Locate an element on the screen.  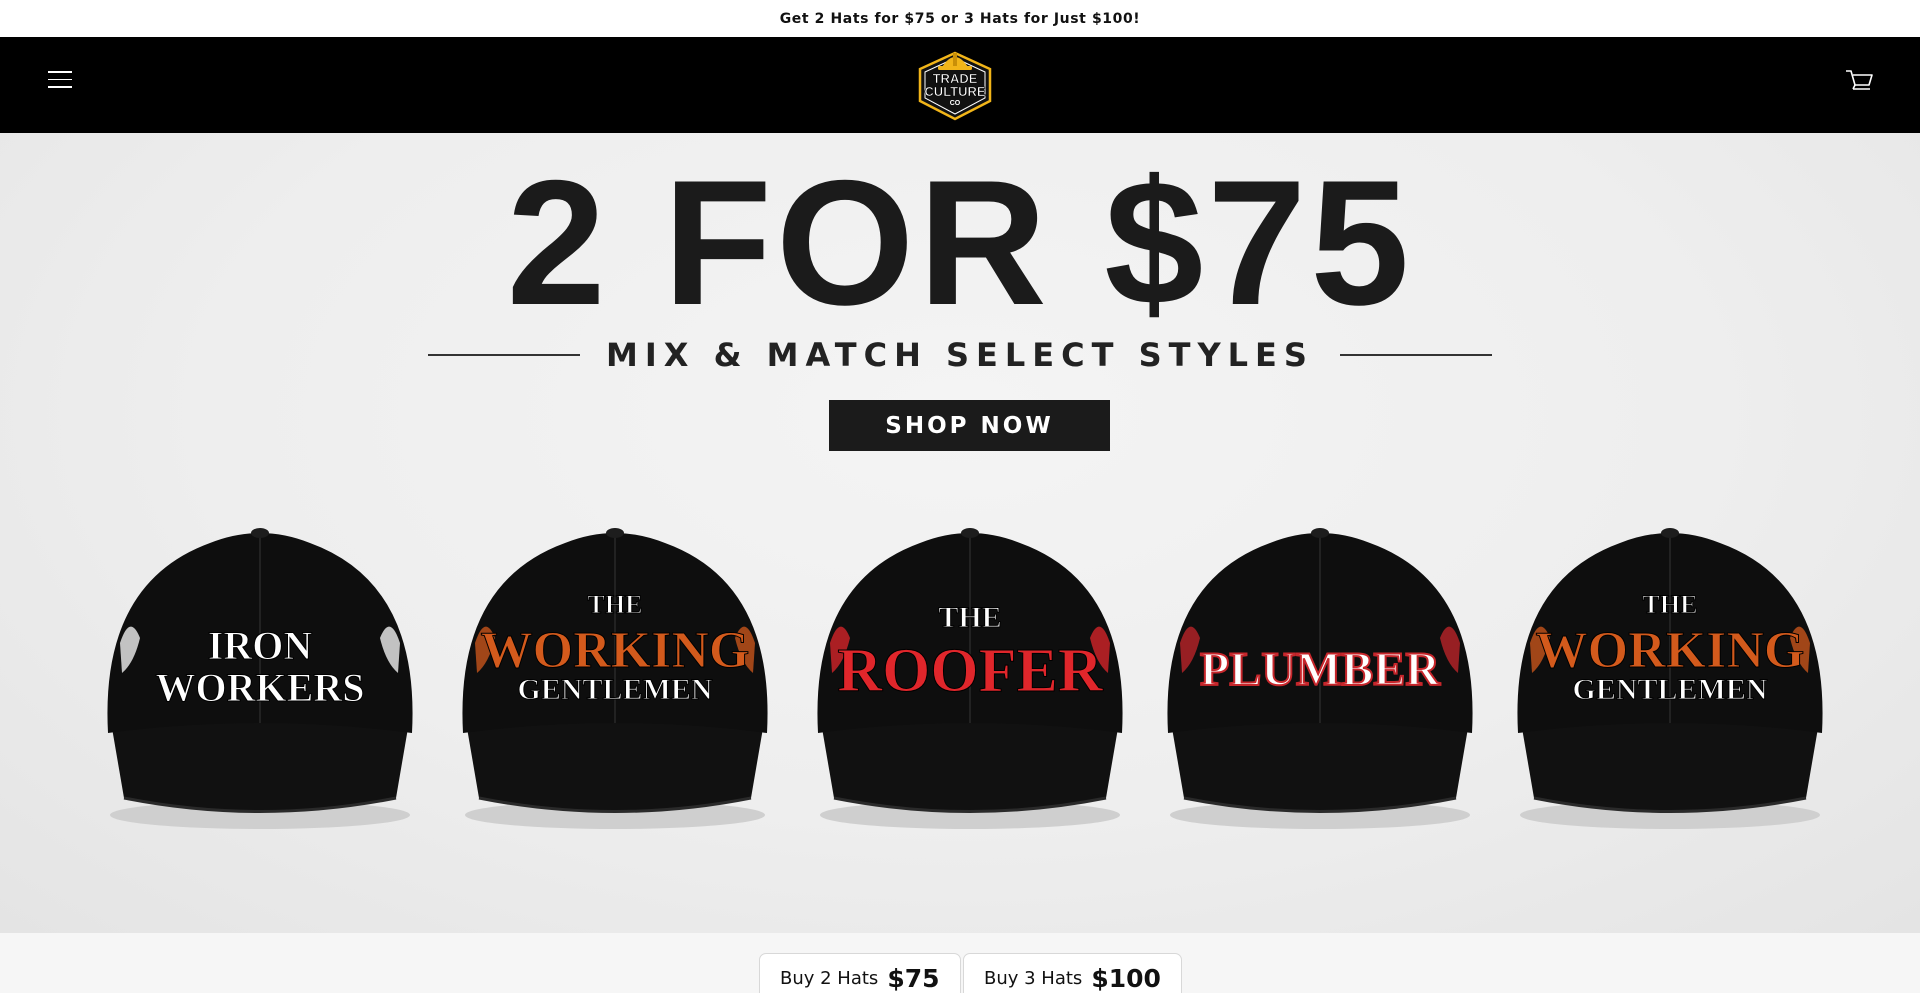
bundle-option-3-hats: Buy 3 Hats $100 is located at coordinates (1072, 973).